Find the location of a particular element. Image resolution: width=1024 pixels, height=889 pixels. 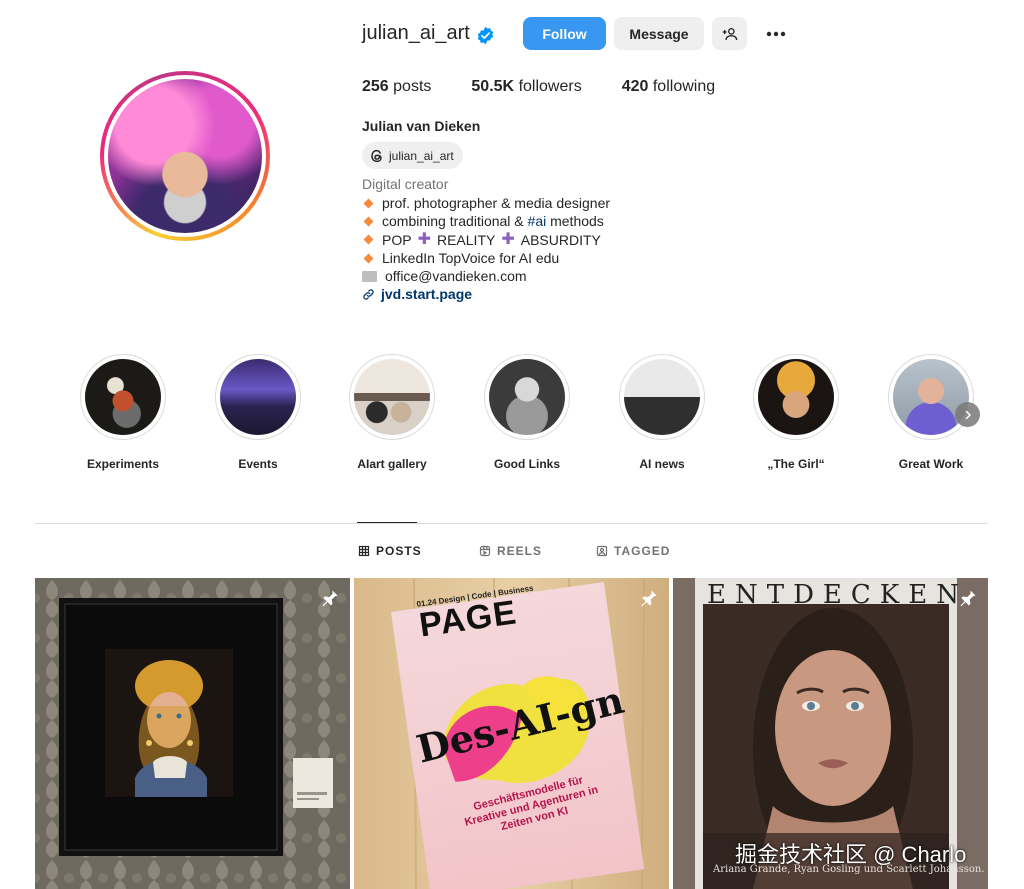

highlight-label: Experiments is located at coordinates (123, 464).